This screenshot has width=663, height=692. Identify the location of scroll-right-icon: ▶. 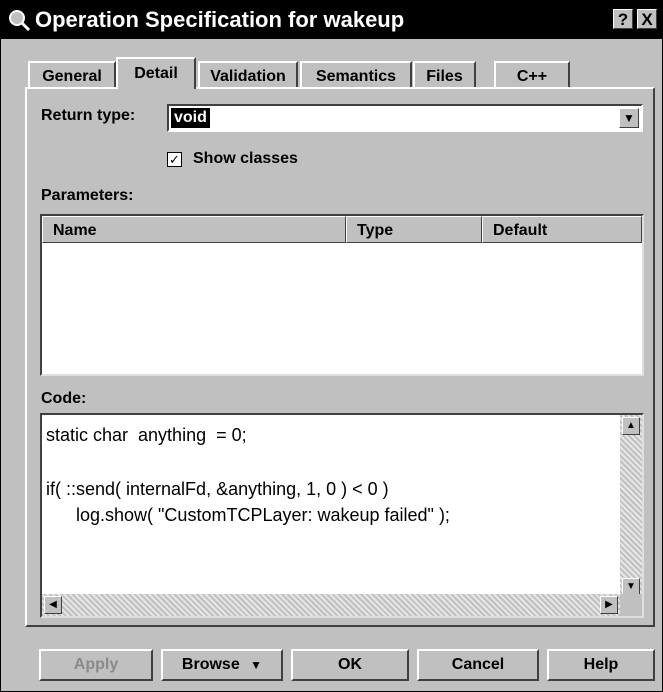
(609, 605).